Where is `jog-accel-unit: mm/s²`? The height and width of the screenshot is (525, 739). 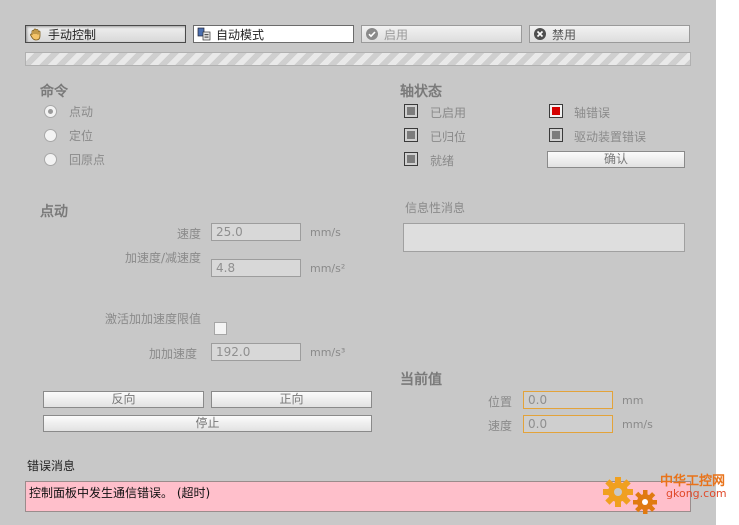
jog-accel-unit: mm/s² is located at coordinates (328, 268).